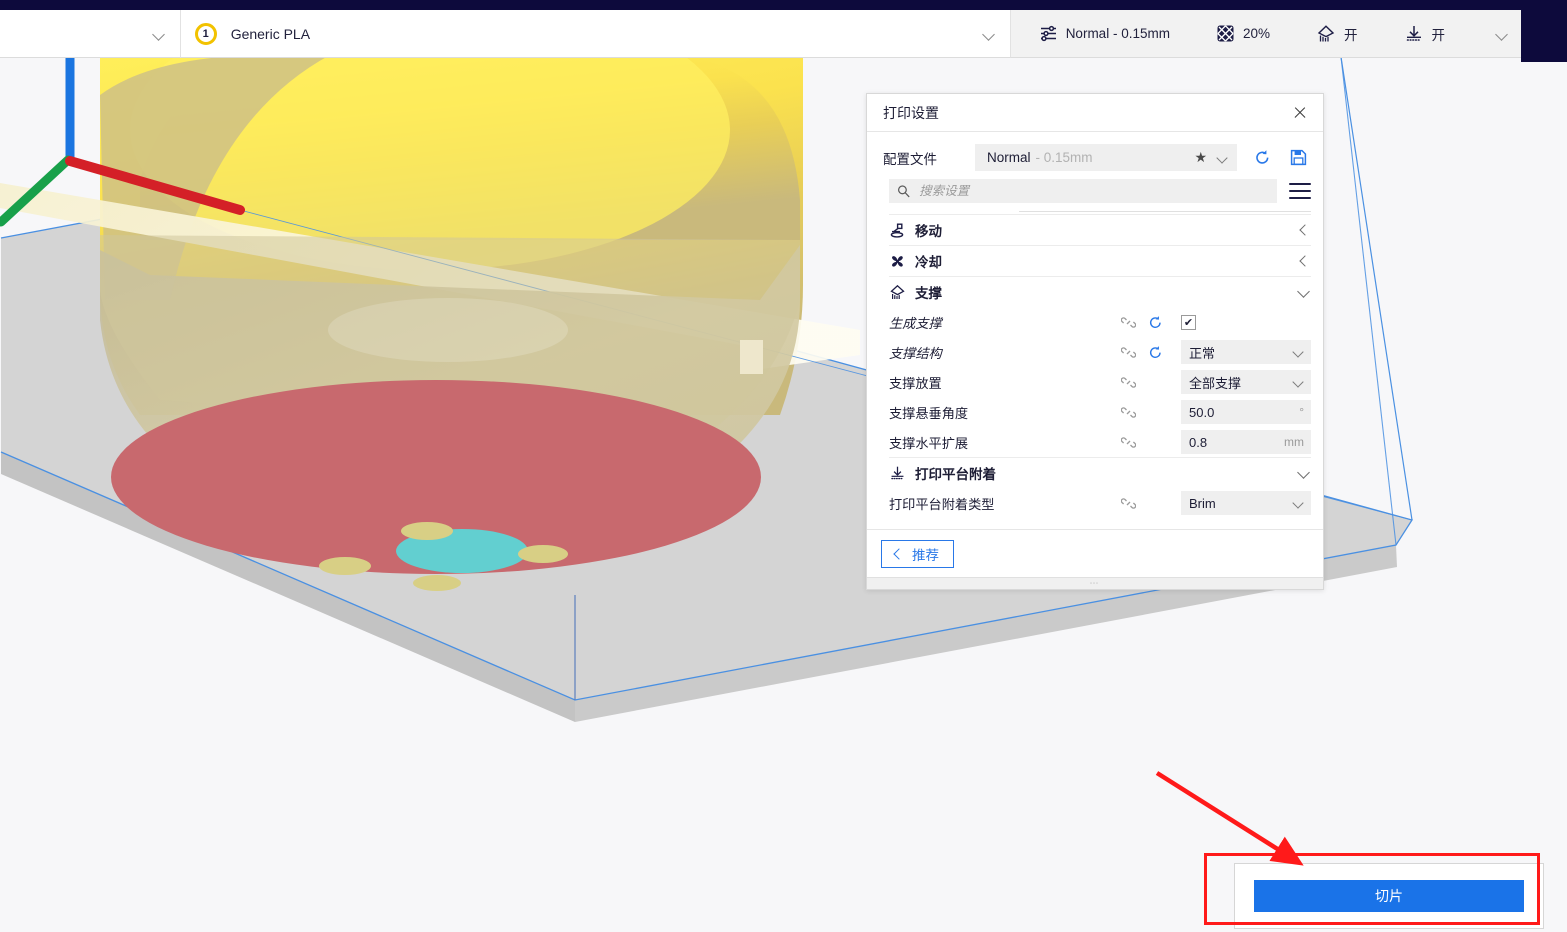 The width and height of the screenshot is (1567, 932). What do you see at coordinates (1202, 353) in the screenshot?
I see `combo-value: 正常` at bounding box center [1202, 353].